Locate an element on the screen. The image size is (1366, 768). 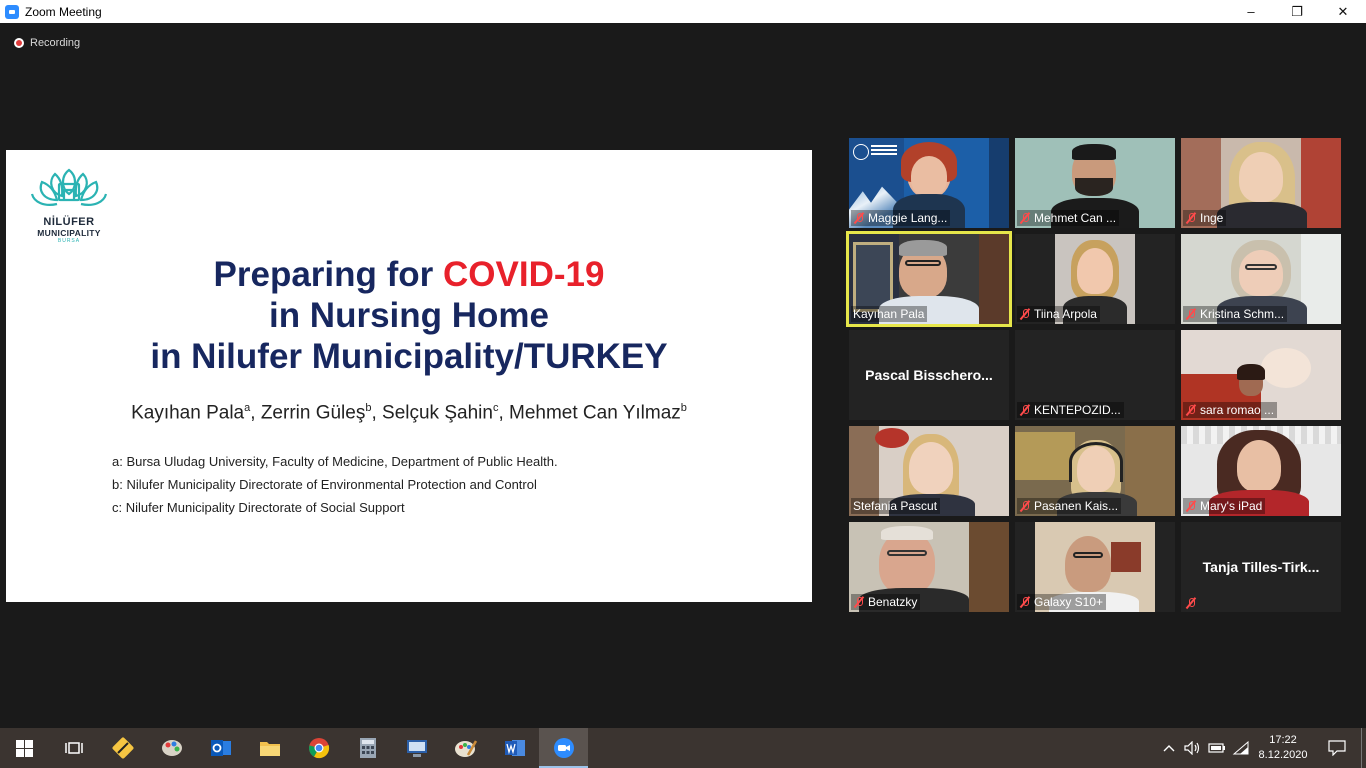
task-view-button is located at coordinates (73, 748).